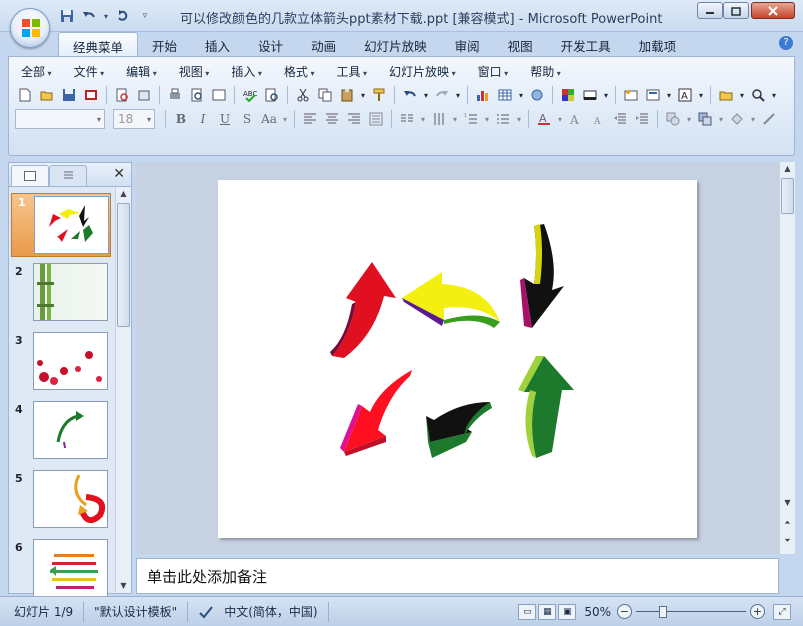 The image size is (803, 626). Describe the element at coordinates (270, 44) in the screenshot. I see `tab-design: 设计` at that location.